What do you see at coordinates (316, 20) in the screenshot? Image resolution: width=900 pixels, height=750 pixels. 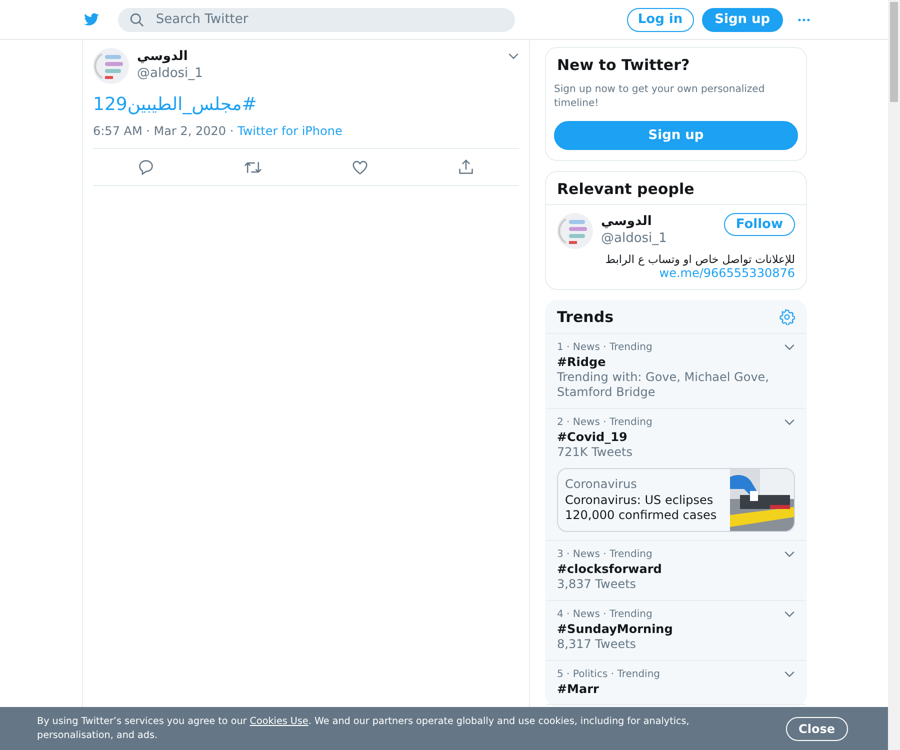 I see `search-field: Search Twitter` at bounding box center [316, 20].